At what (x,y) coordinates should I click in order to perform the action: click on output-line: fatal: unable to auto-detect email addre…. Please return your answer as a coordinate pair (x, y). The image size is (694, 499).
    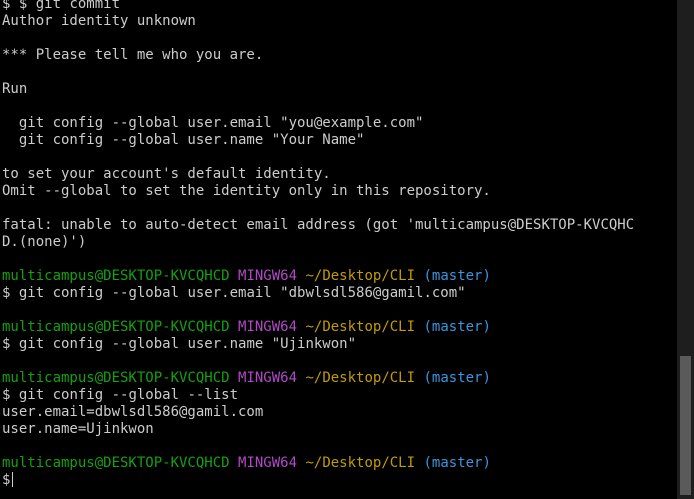
    Looking at the image, I should click on (318, 225).